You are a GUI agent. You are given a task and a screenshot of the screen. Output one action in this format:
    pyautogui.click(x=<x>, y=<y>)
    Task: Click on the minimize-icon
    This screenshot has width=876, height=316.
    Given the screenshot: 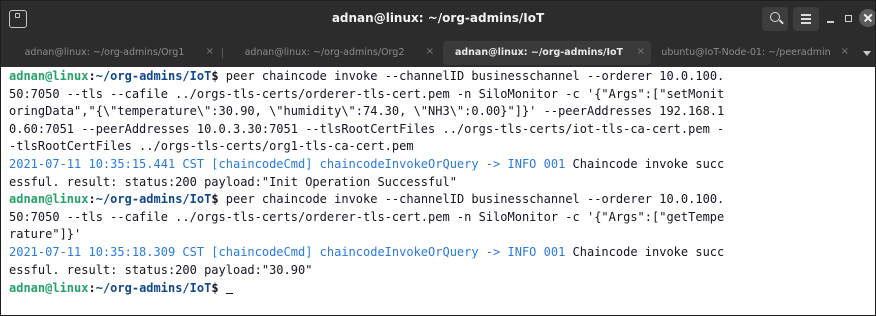 What is the action you would take?
    pyautogui.click(x=830, y=22)
    